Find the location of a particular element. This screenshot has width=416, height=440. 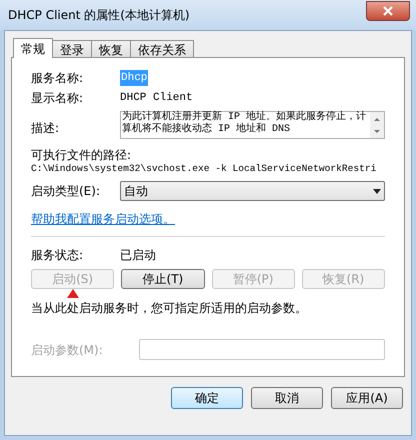

dropdown-arrow-icon is located at coordinates (377, 191).